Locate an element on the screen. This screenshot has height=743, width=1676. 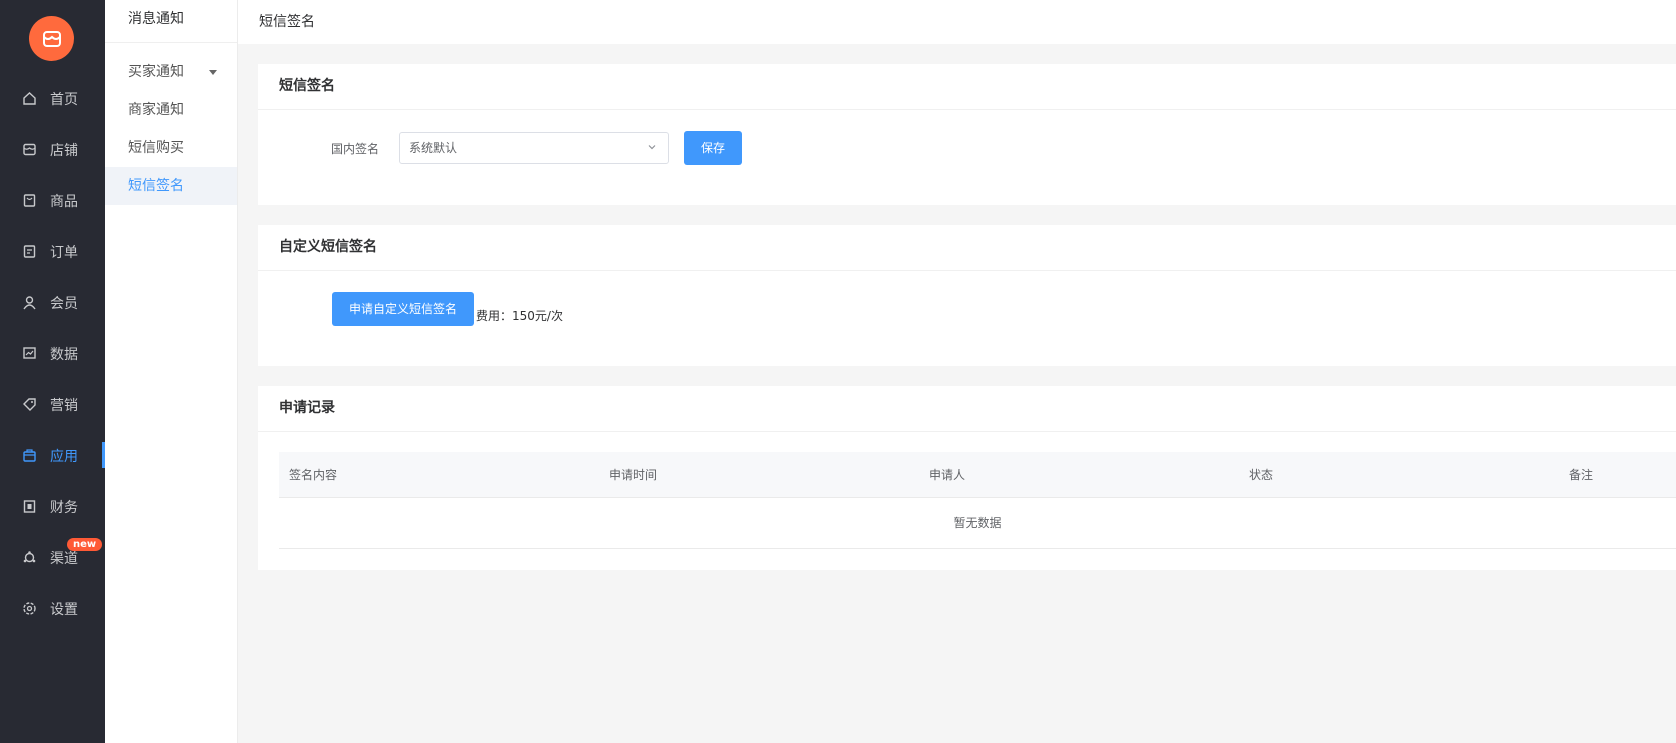
nav-label: 商品 is located at coordinates (64, 201).